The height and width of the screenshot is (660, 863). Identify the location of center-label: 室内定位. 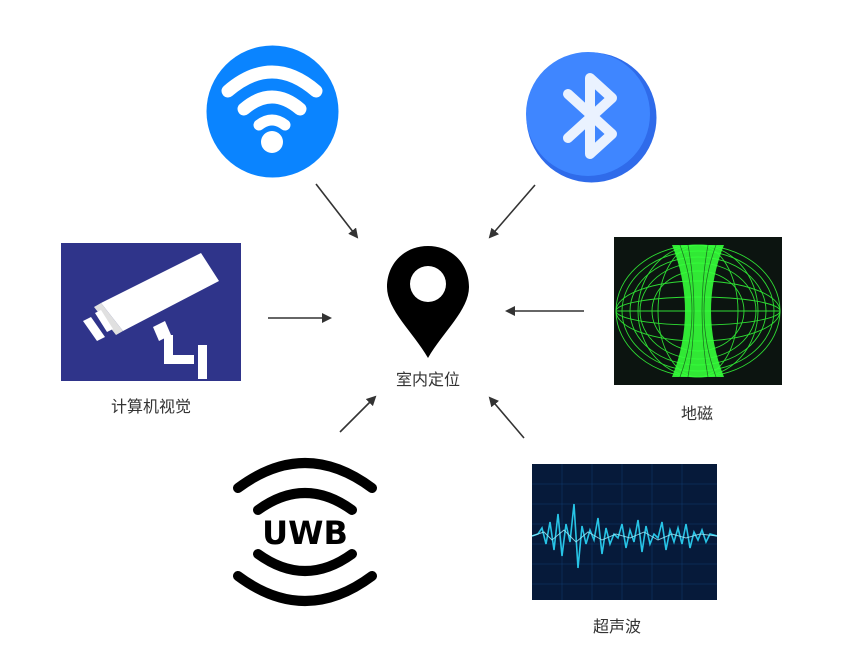
(427, 379).